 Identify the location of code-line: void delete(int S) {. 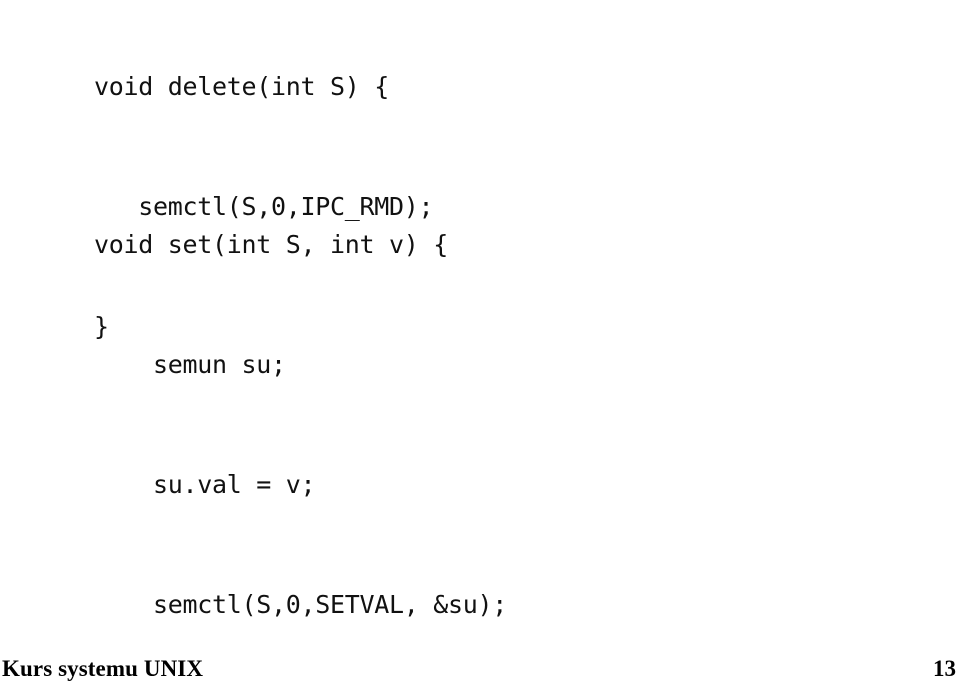
(242, 86).